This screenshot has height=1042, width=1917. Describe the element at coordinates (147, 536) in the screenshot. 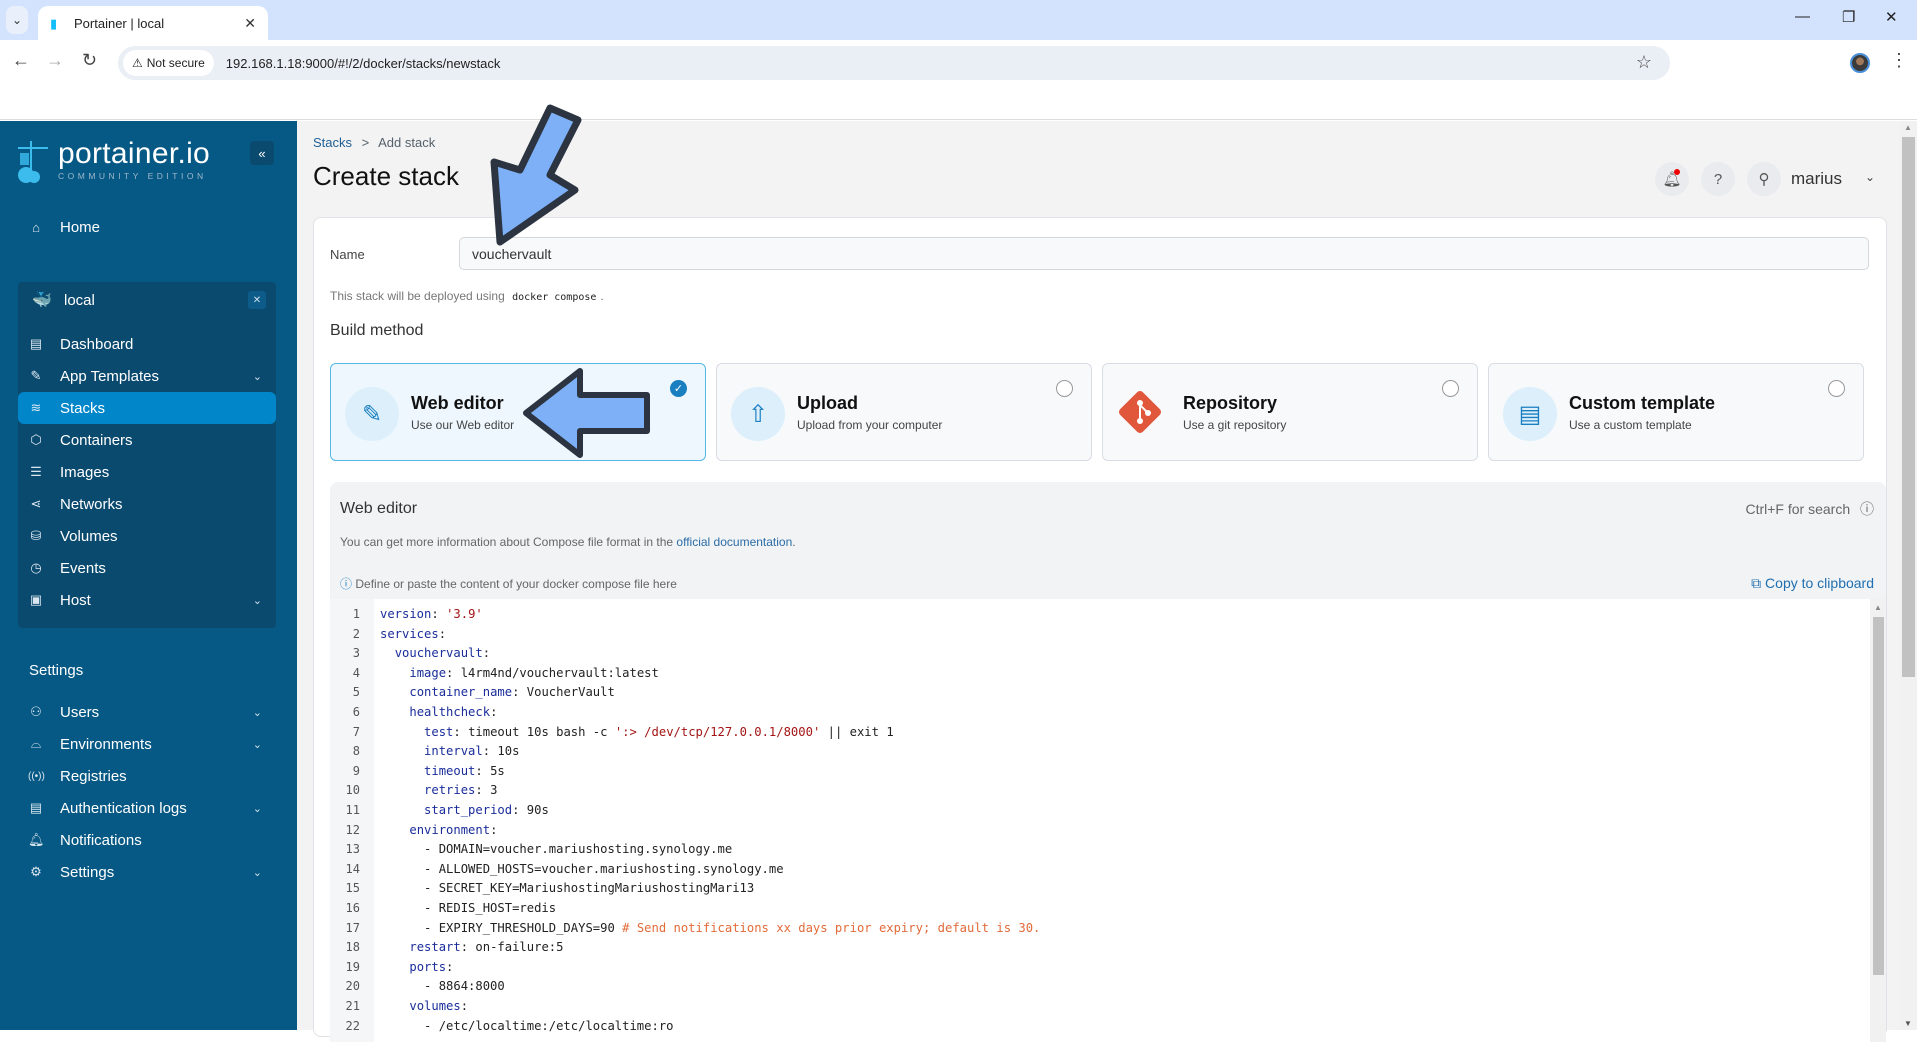

I see `sidebar-item-volumes: ⛁ Volumes` at that location.